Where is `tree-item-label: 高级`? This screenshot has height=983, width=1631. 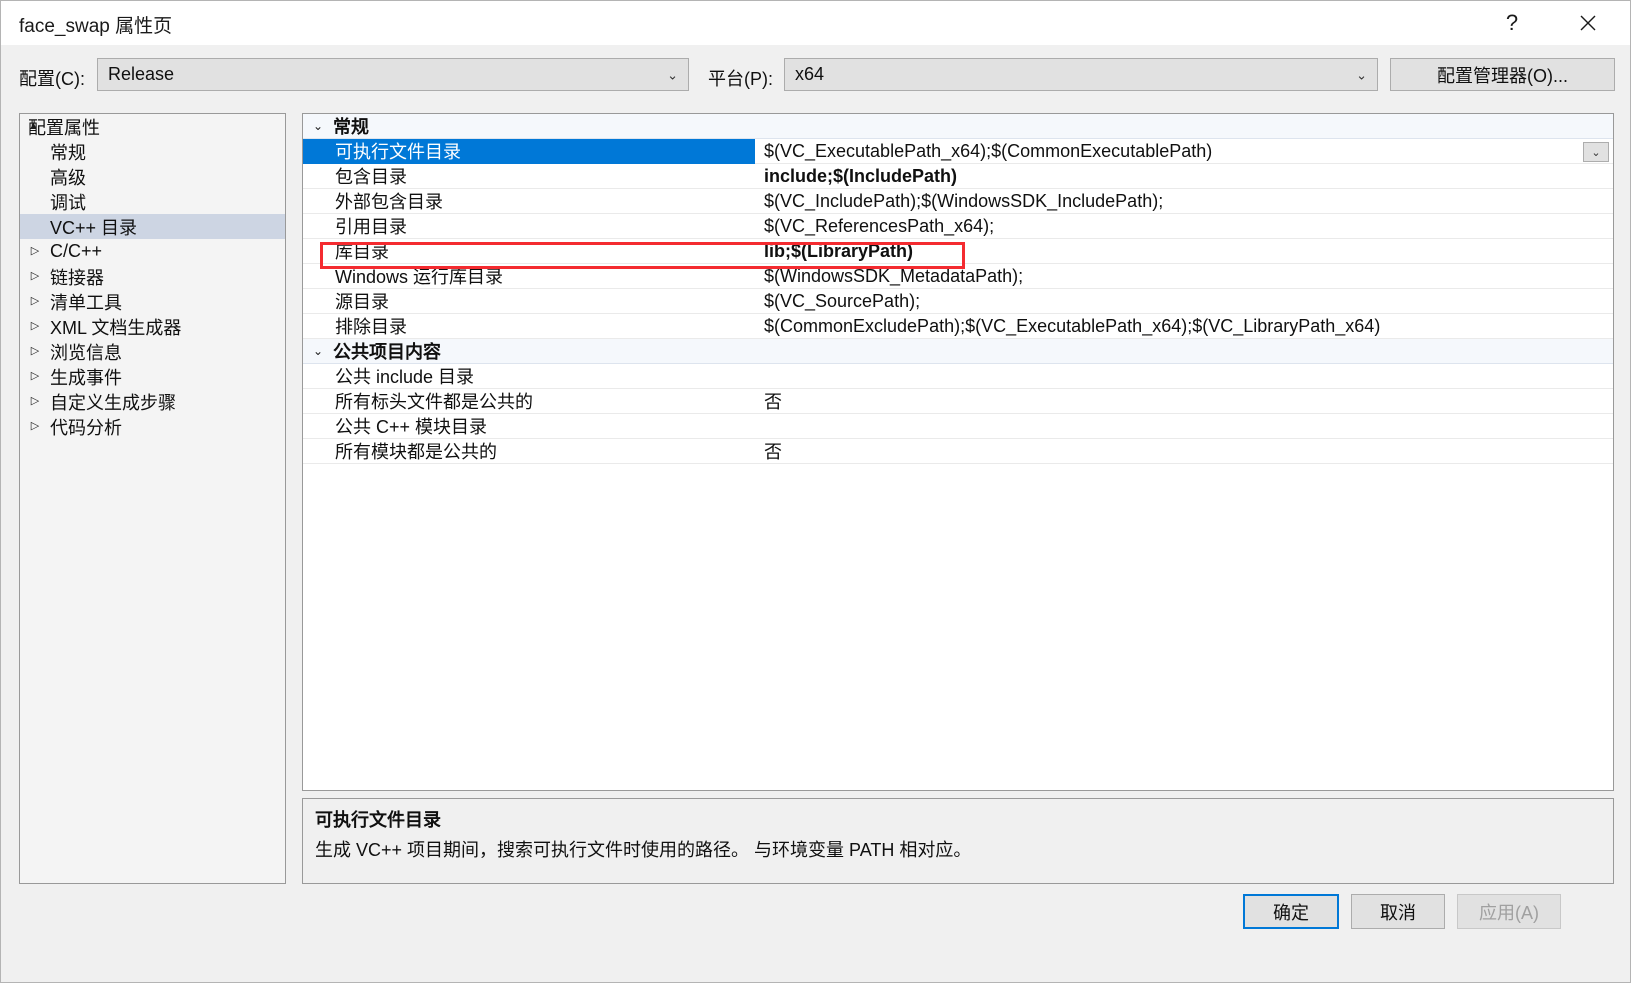
tree-item-label: 高级 is located at coordinates (68, 177).